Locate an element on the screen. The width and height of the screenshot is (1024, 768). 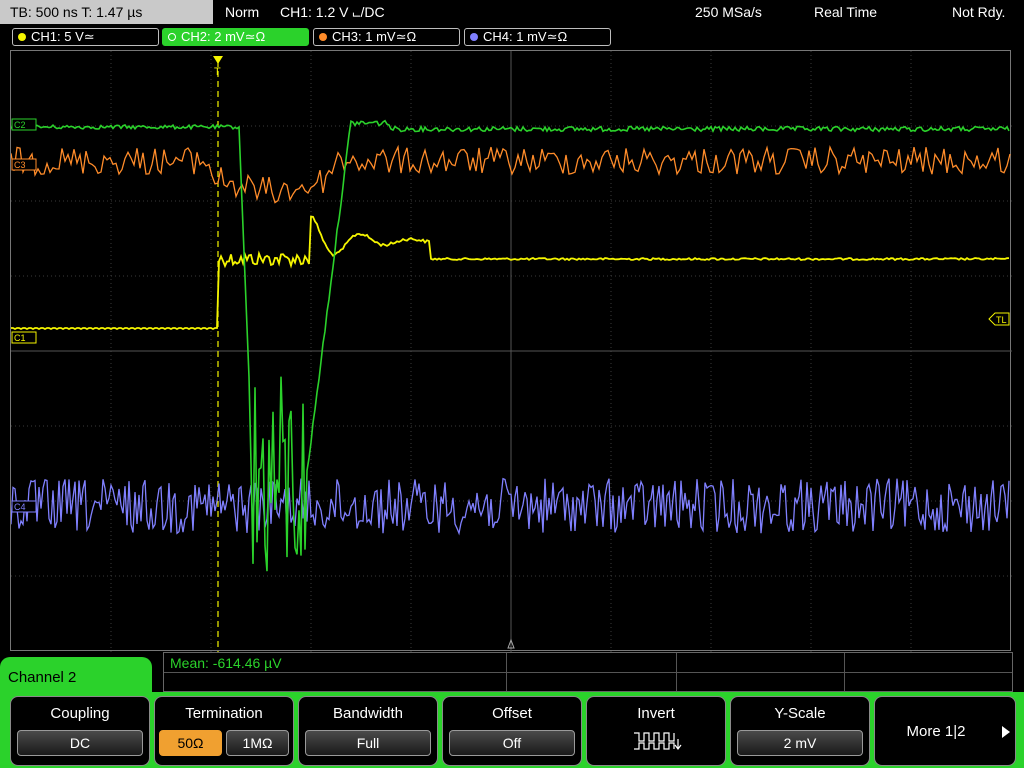
channel-4-dot-icon is located at coordinates (474, 37).